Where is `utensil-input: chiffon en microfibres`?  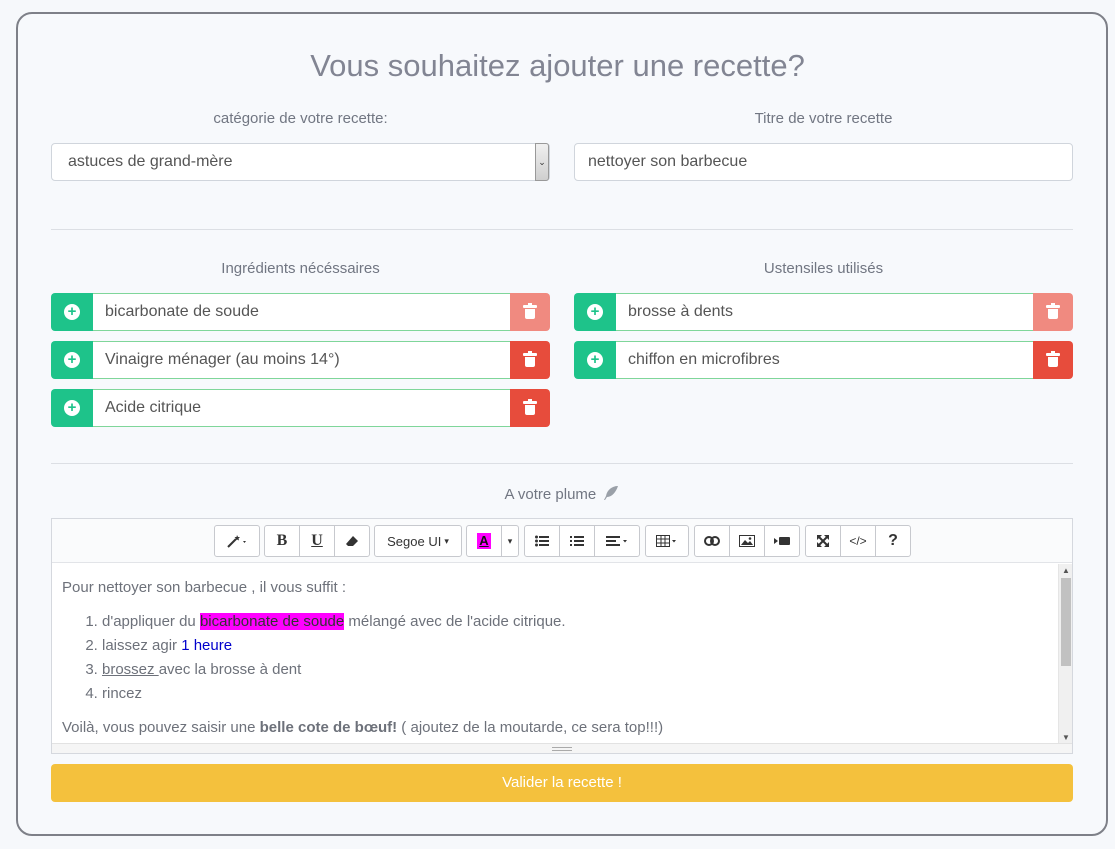
utensil-input: chiffon en microfibres is located at coordinates (824, 360).